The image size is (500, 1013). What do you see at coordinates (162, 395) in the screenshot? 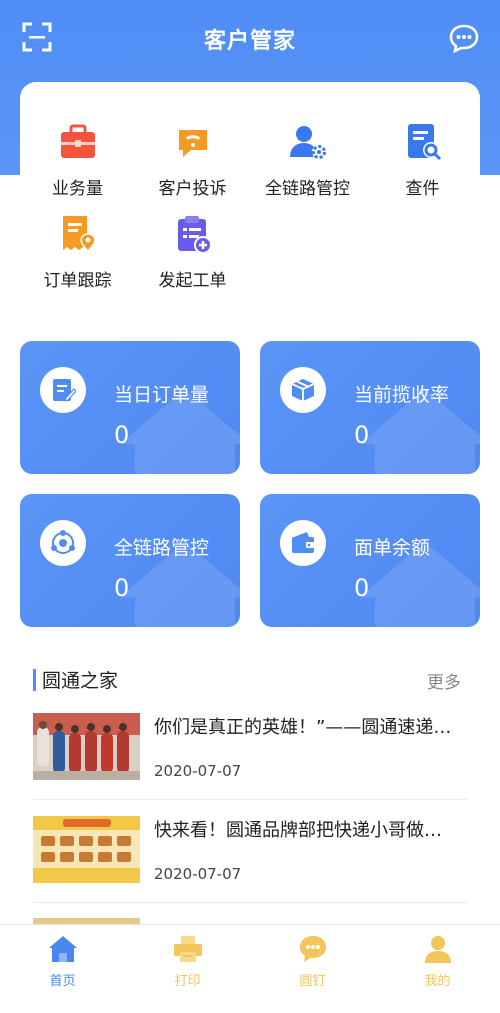
I see `stat-label: 当日订单量` at bounding box center [162, 395].